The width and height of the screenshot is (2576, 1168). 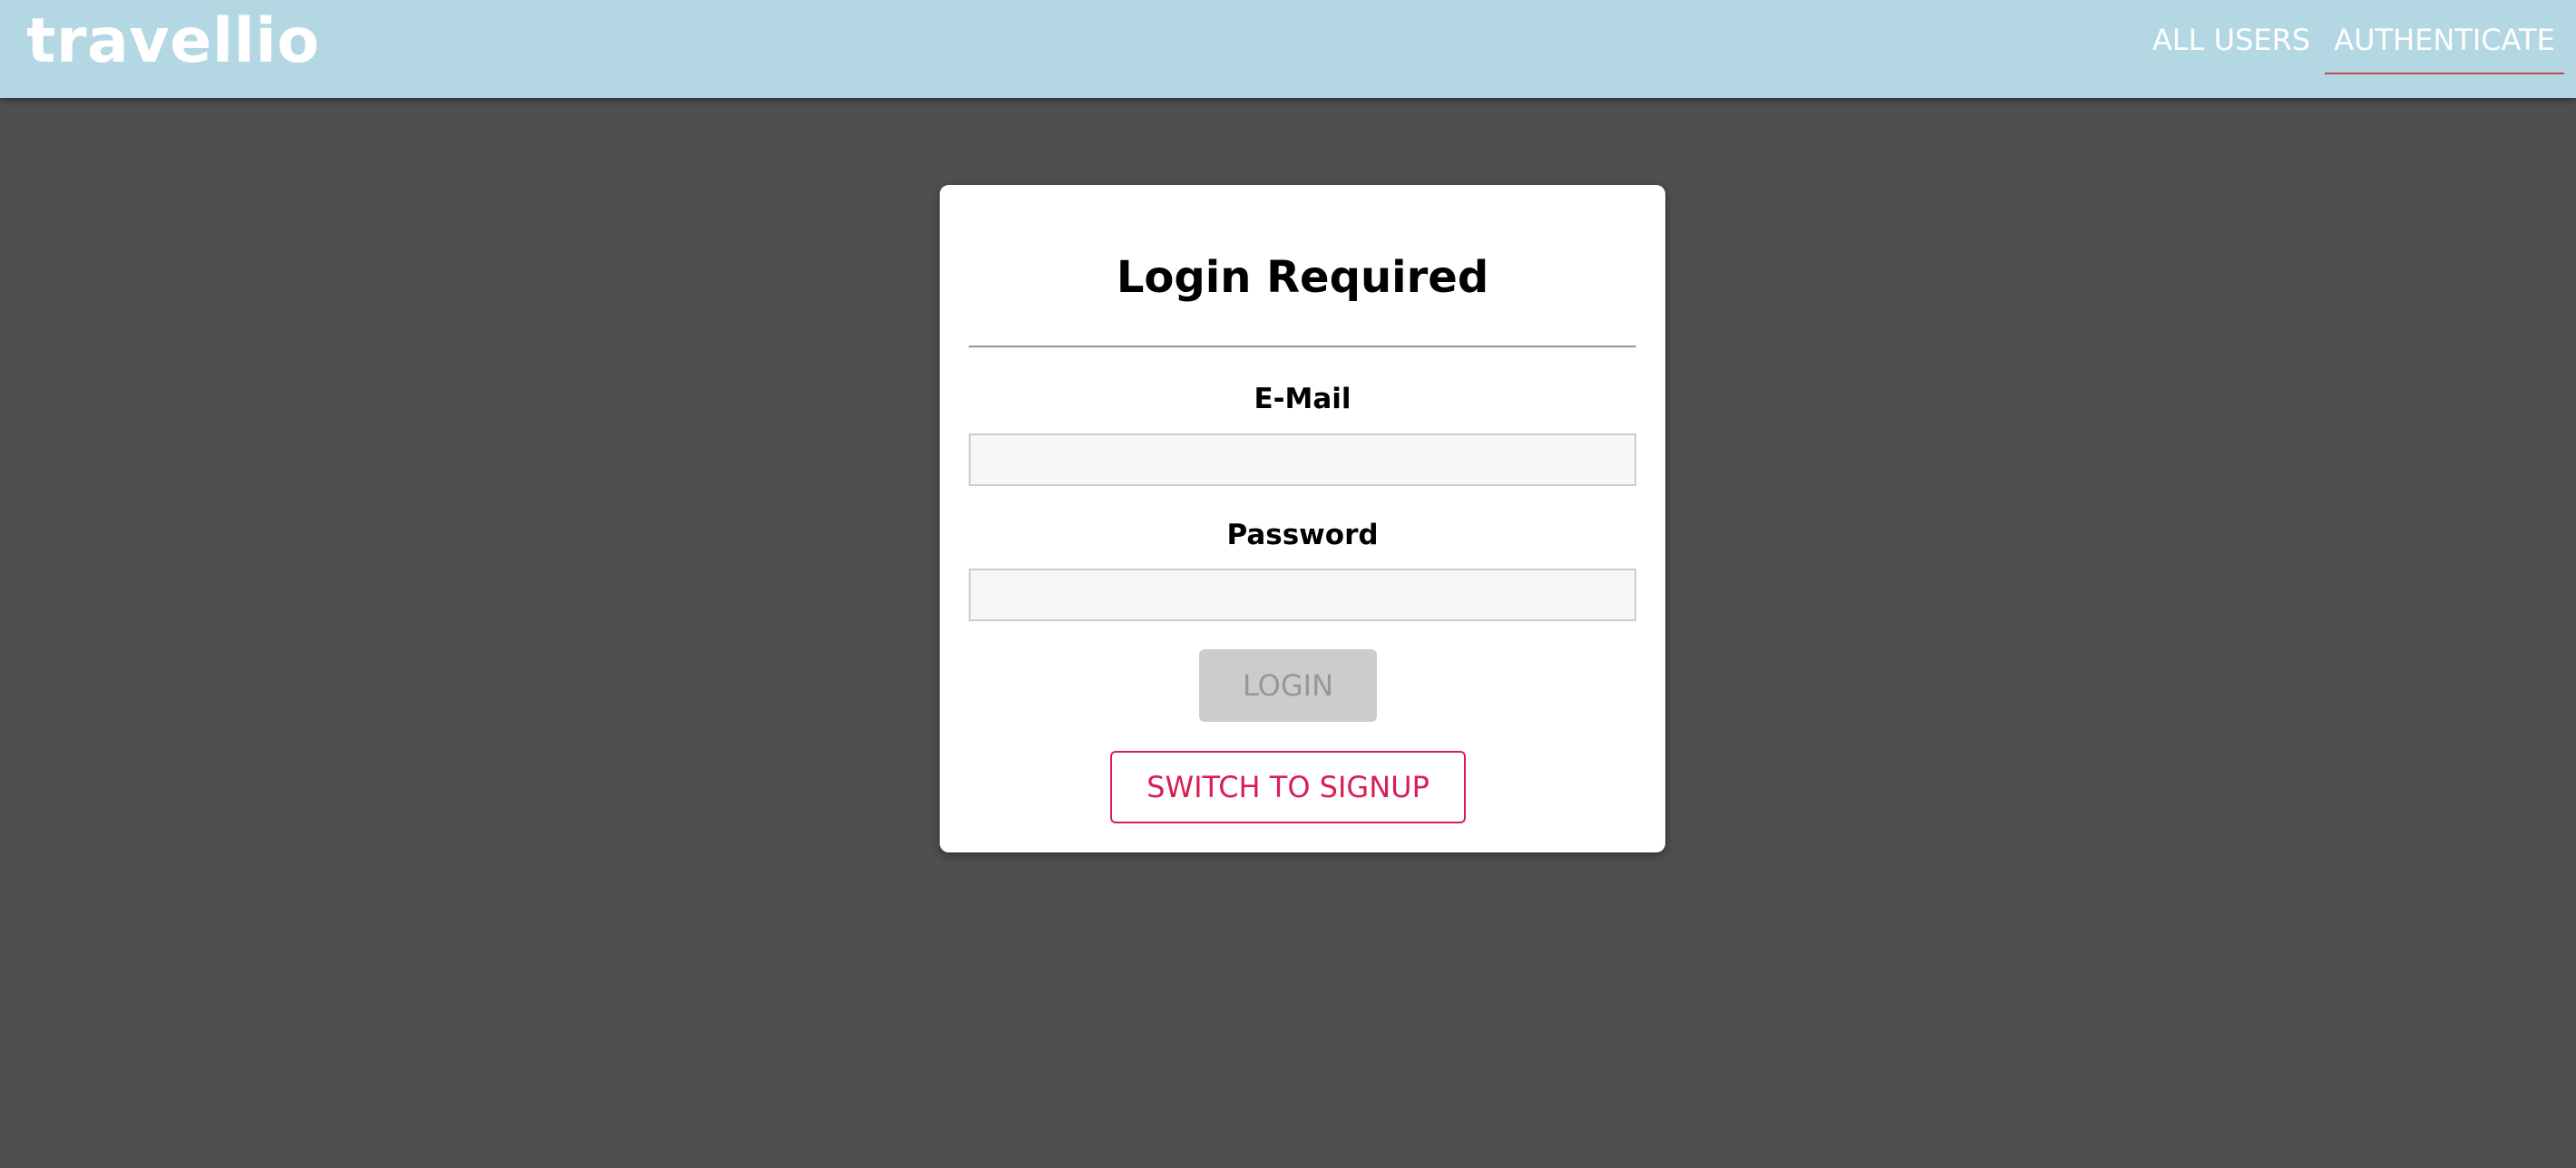 I want to click on nav-link-all-users: ALL USERS, so click(x=2231, y=45).